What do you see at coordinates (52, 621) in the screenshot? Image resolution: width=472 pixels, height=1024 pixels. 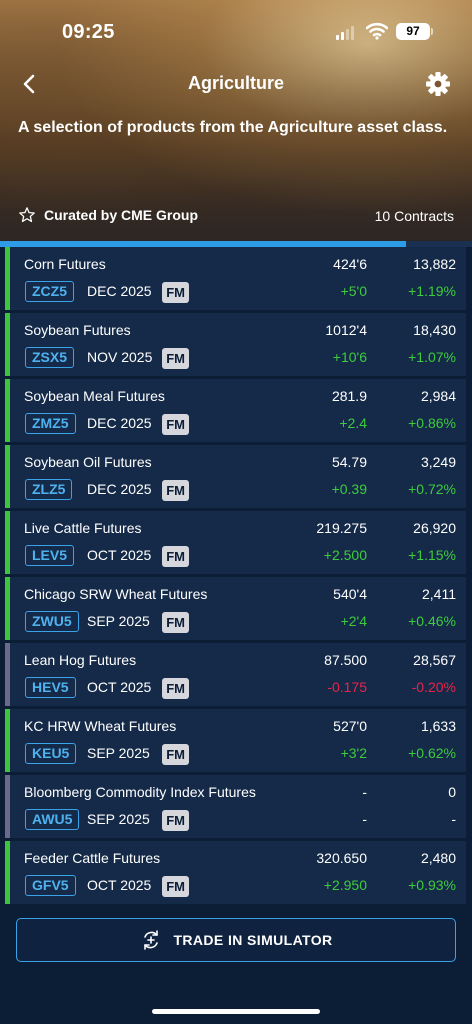 I see `contract-code-badge: ZWU5` at bounding box center [52, 621].